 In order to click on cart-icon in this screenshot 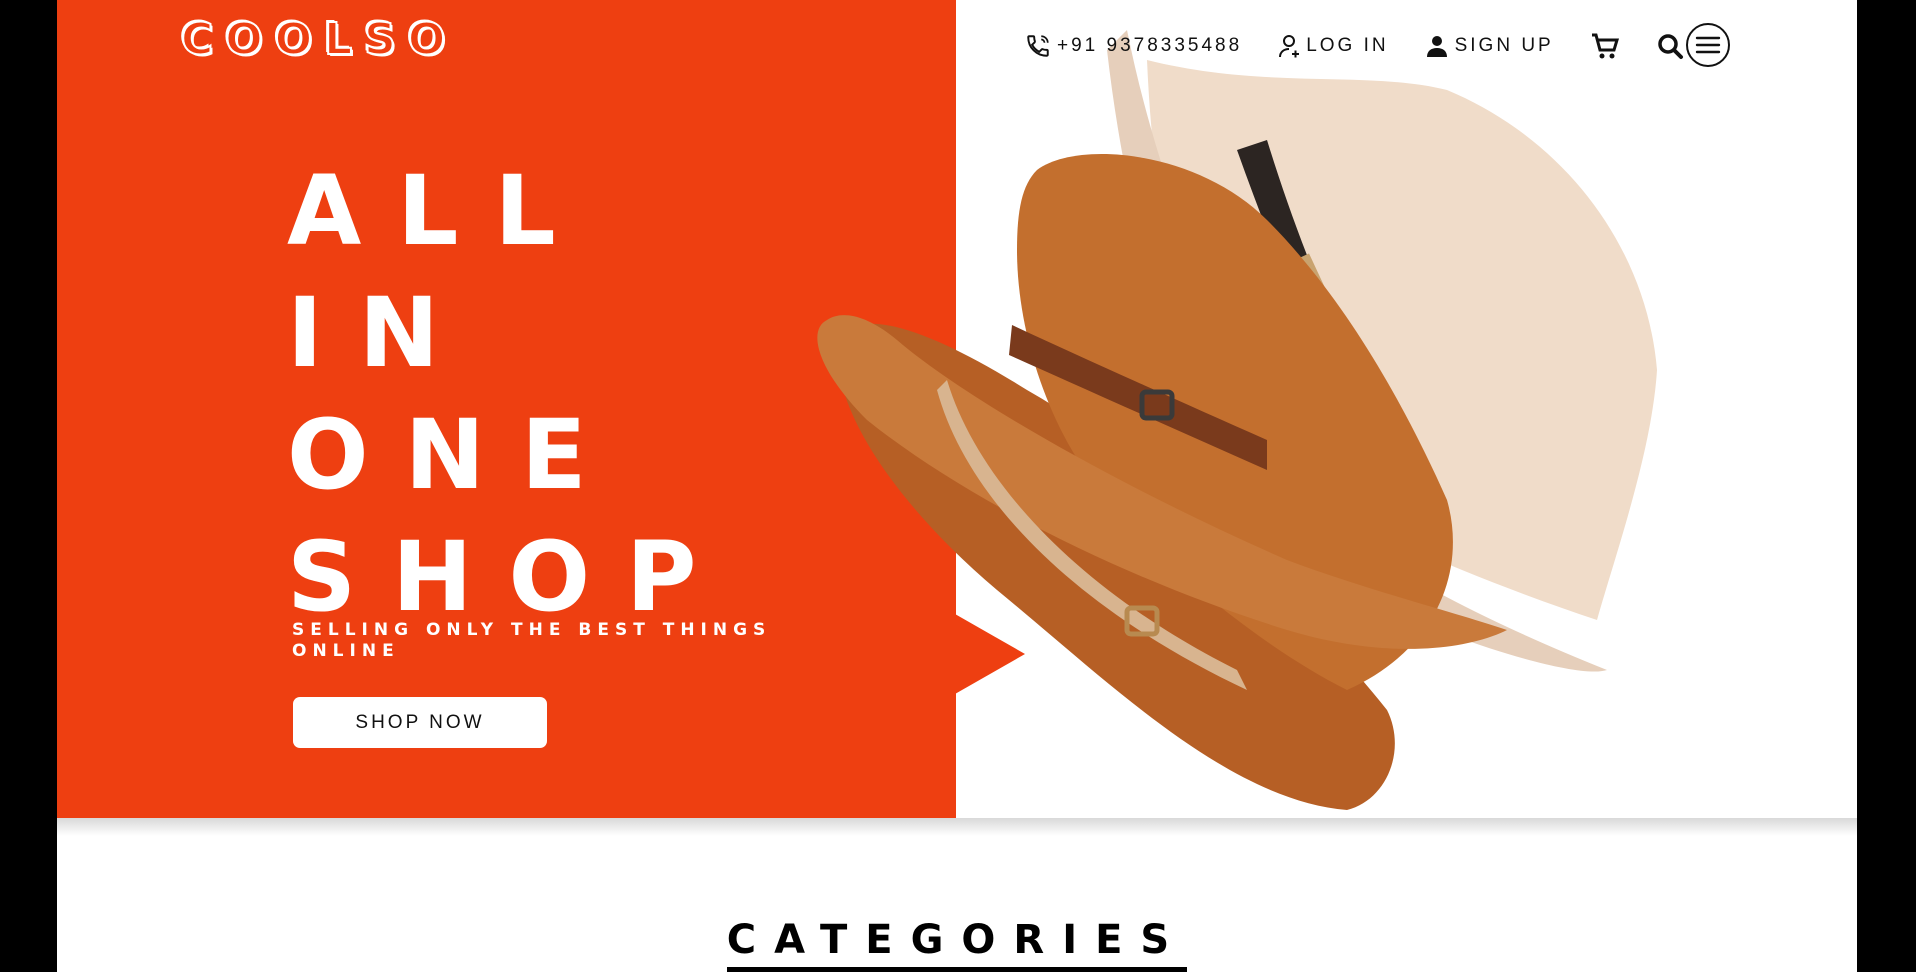, I will do `click(1605, 46)`.